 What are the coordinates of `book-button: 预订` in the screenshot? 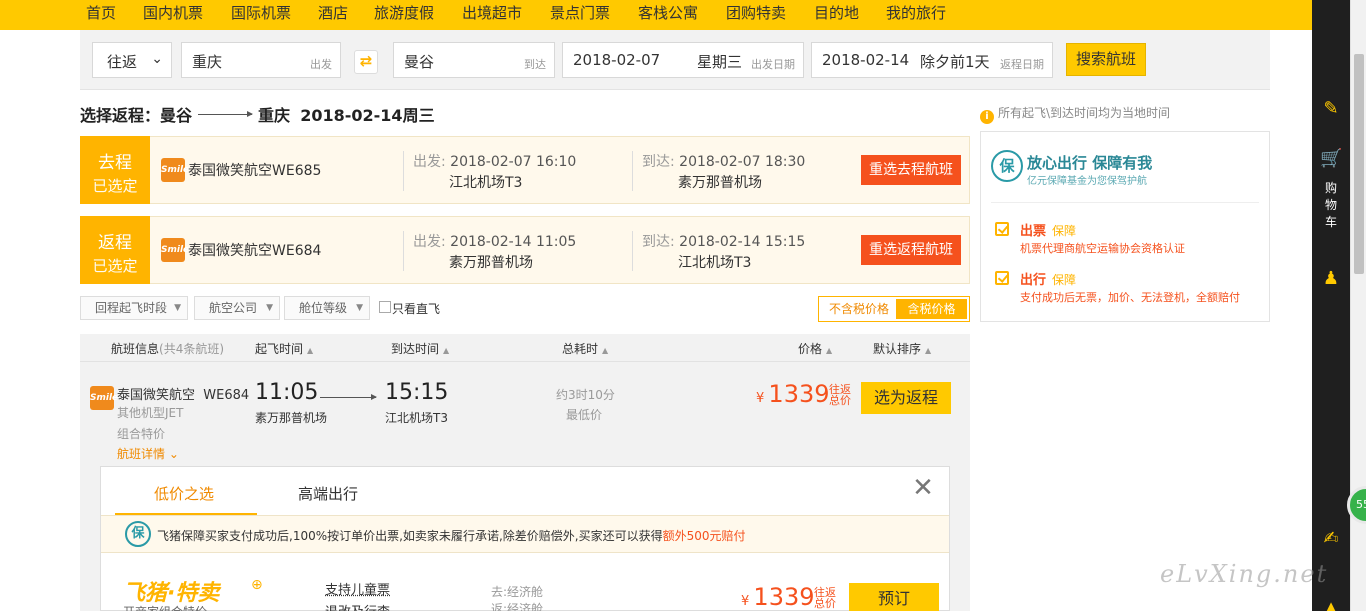 It's located at (894, 597).